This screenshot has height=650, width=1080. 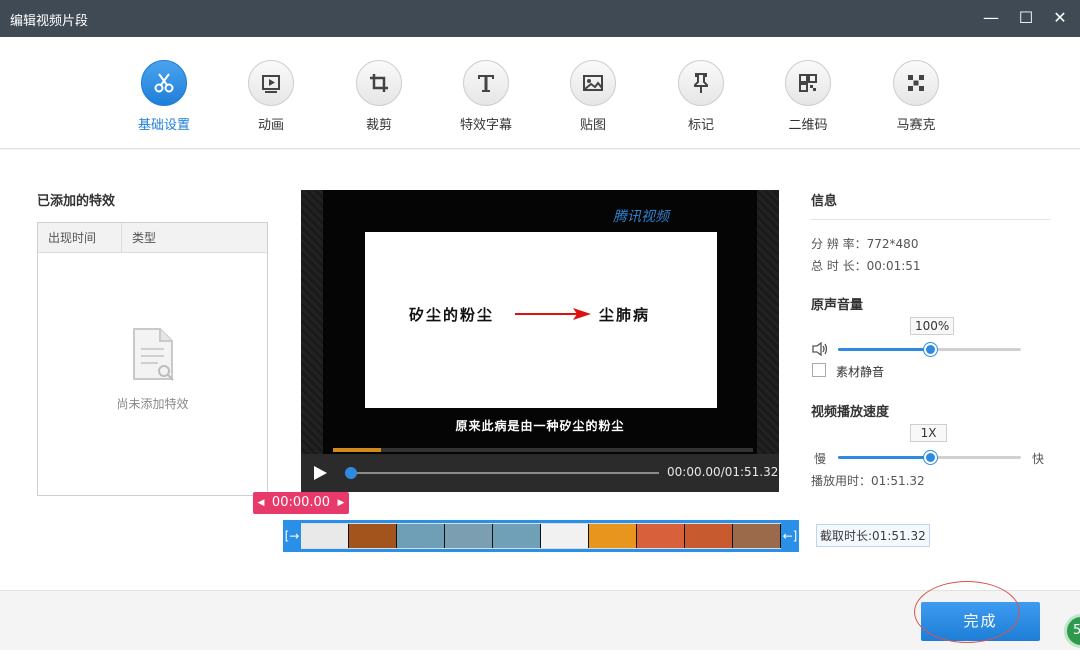 What do you see at coordinates (839, 266) in the screenshot?
I see `duration-label: 总 时 长：` at bounding box center [839, 266].